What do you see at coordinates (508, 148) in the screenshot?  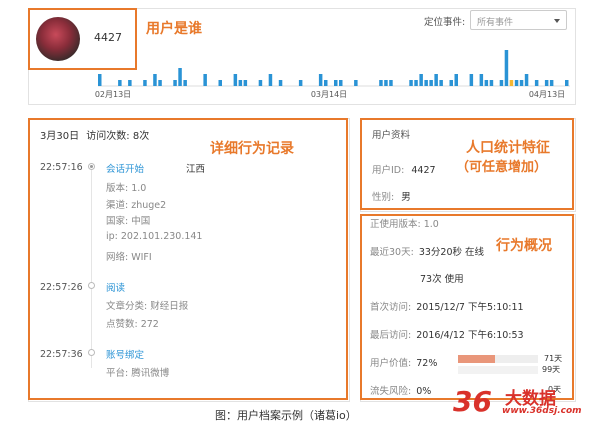 I see `annotation-demographics-1: 人口统计特征` at bounding box center [508, 148].